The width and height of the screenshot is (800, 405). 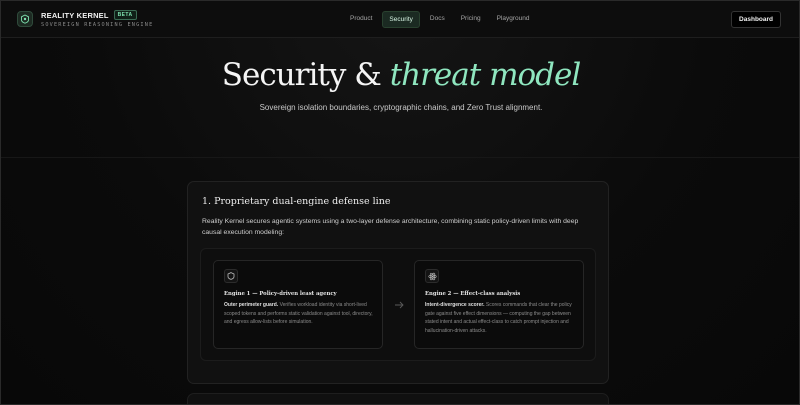 I want to click on page-title-accent: threat model, so click(x=485, y=75).